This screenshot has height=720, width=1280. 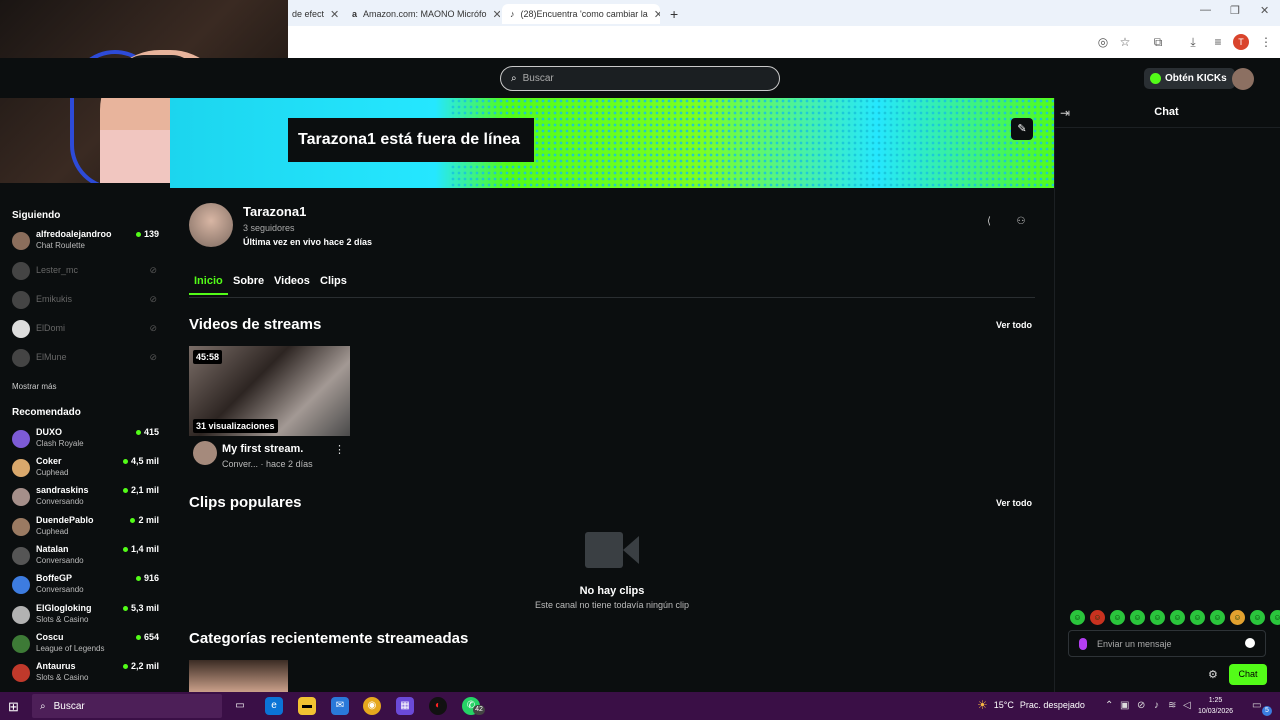 What do you see at coordinates (87, 272) in the screenshot?
I see `sidebar-item-lester: Lester_mc ⊘` at bounding box center [87, 272].